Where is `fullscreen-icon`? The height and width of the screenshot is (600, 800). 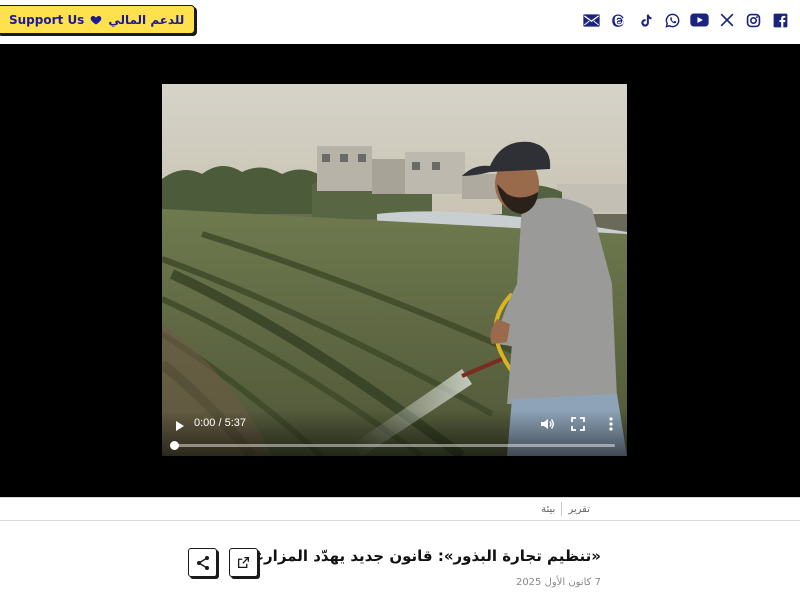 fullscreen-icon is located at coordinates (578, 424).